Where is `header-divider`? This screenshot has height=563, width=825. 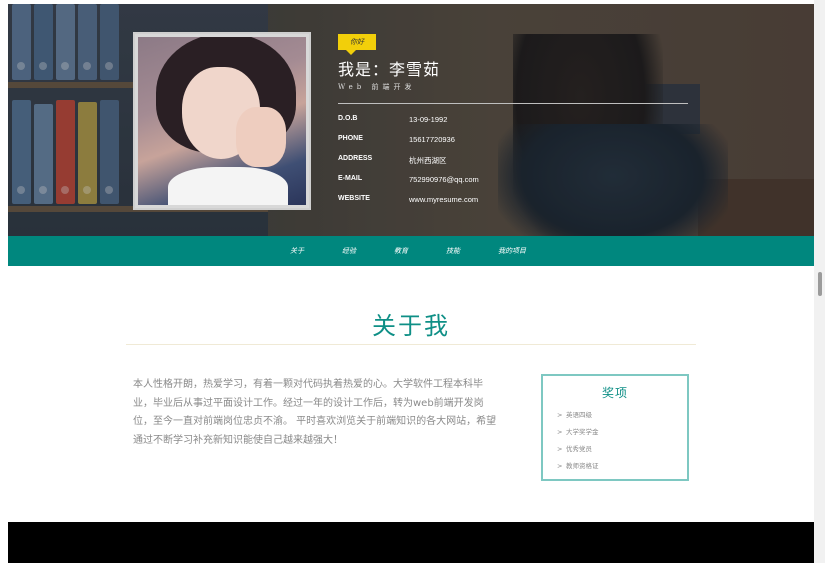 header-divider is located at coordinates (513, 103).